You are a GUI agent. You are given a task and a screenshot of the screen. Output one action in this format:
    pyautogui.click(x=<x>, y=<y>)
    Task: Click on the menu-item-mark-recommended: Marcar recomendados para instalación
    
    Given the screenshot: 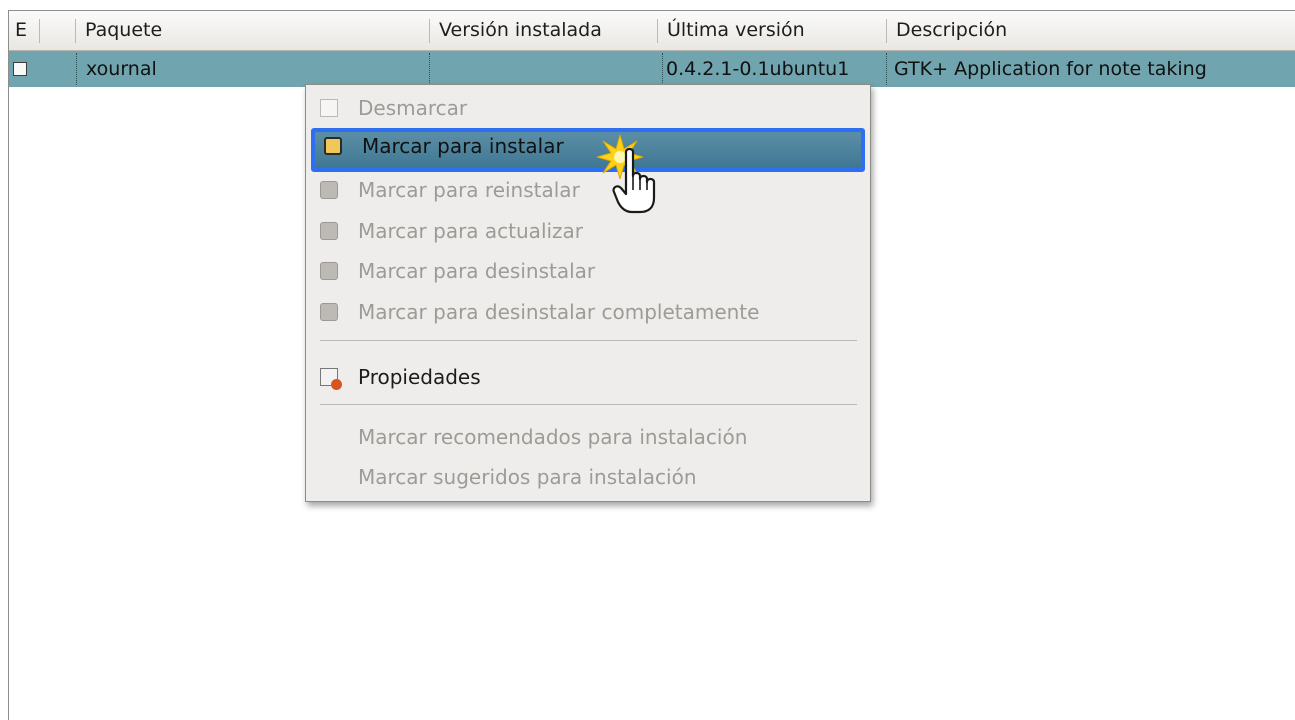 What is the action you would take?
    pyautogui.click(x=588, y=437)
    